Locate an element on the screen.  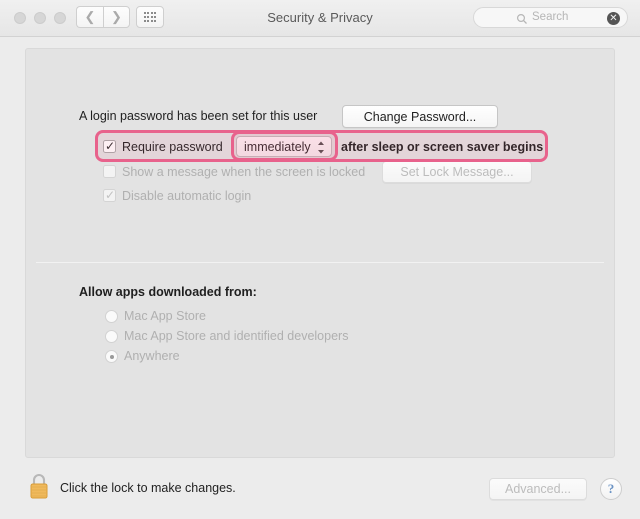
search-placeholder-text: Search is located at coordinates (550, 17).